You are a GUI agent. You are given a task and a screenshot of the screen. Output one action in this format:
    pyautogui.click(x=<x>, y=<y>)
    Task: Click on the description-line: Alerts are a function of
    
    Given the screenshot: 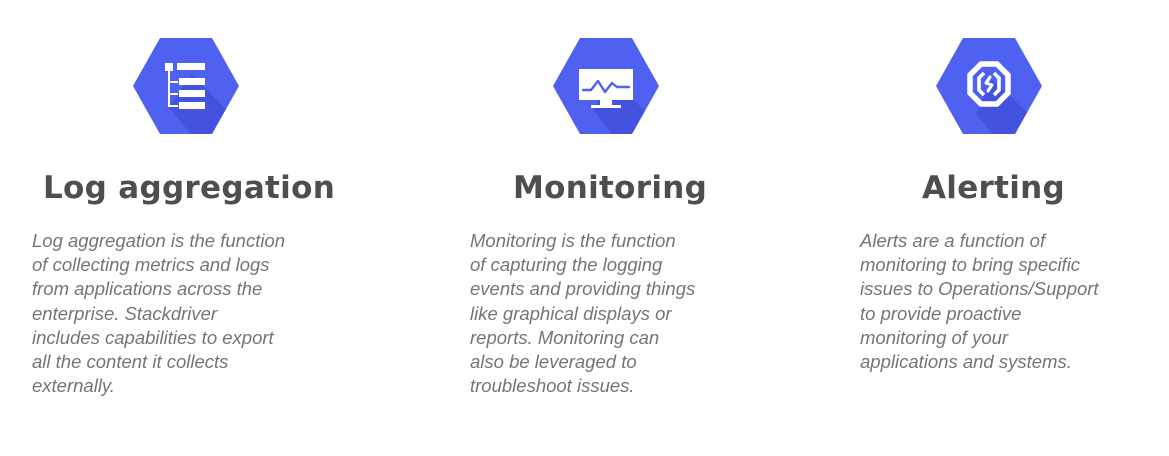 What is the action you would take?
    pyautogui.click(x=953, y=240)
    